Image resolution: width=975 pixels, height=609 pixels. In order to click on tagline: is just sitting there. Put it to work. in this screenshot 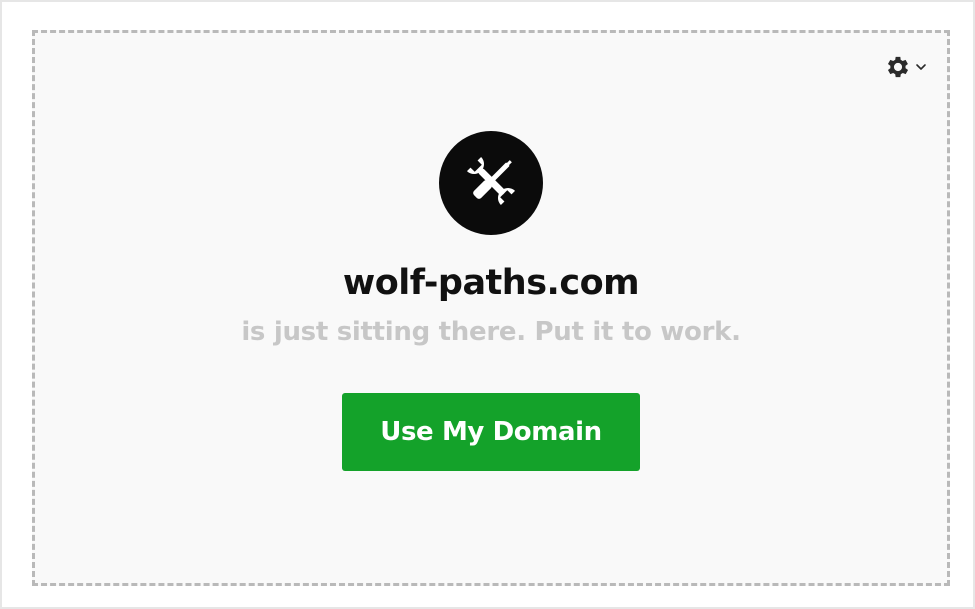, I will do `click(491, 332)`.